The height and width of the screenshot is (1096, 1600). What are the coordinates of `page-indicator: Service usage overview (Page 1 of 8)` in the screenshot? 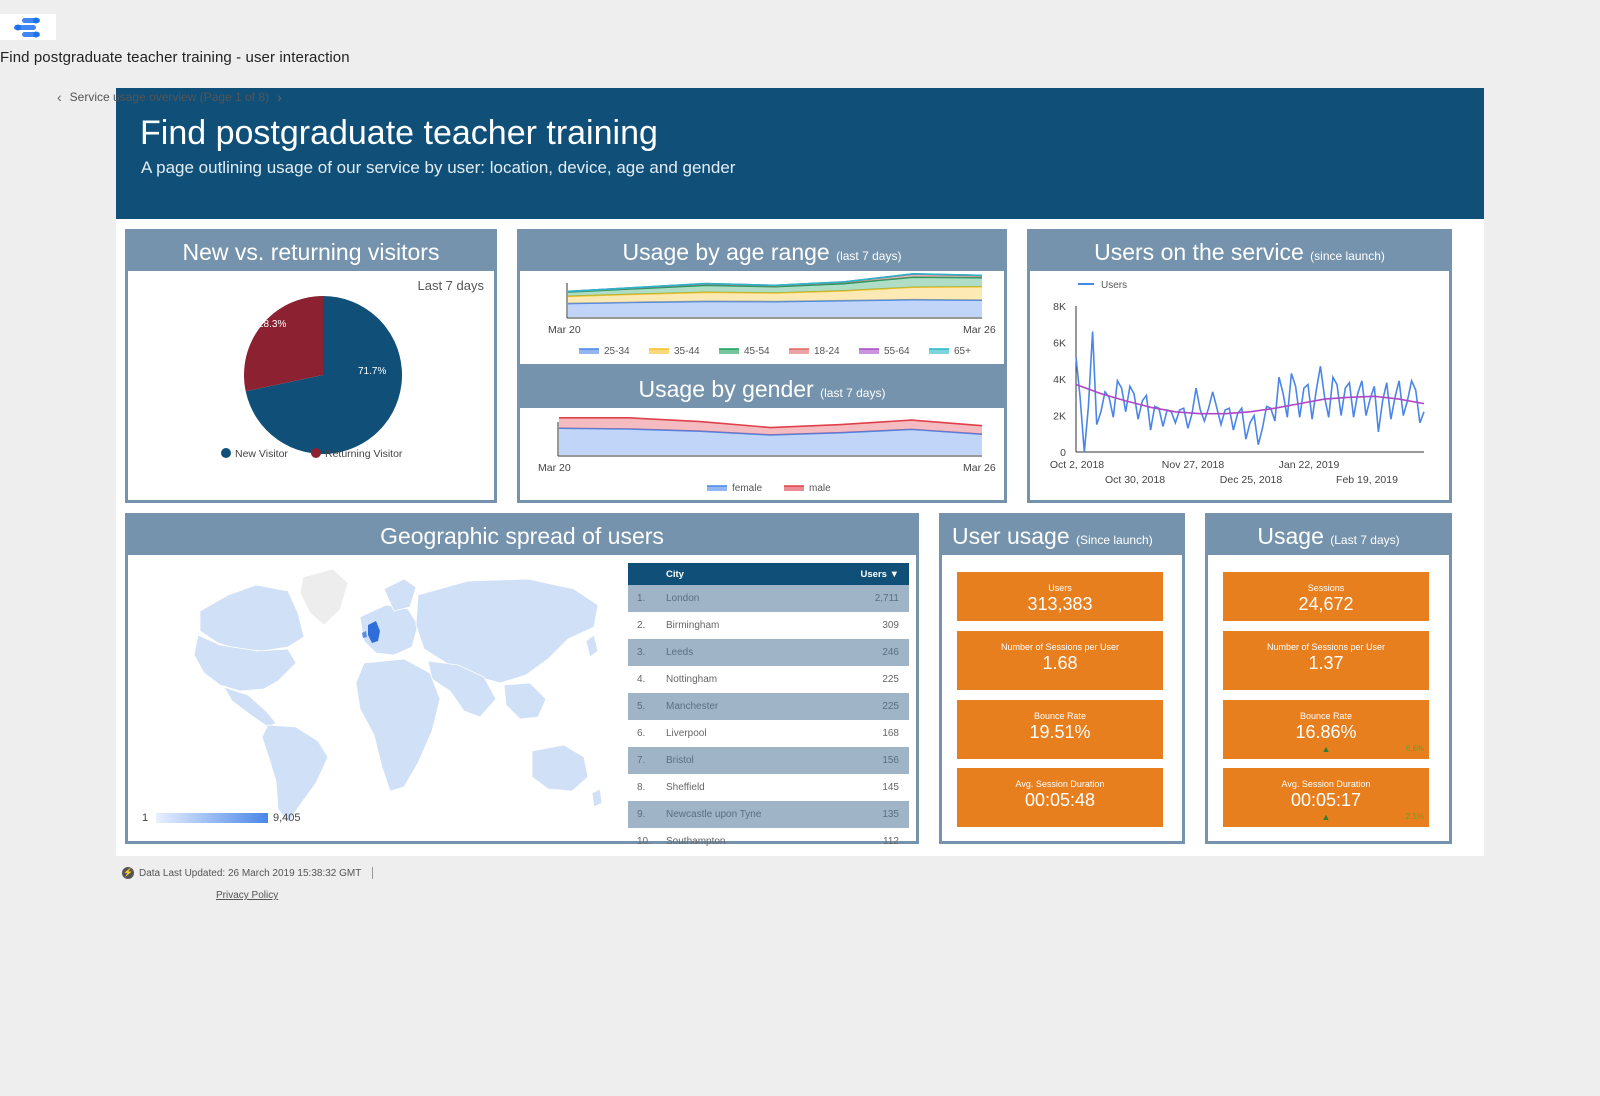 It's located at (169, 97).